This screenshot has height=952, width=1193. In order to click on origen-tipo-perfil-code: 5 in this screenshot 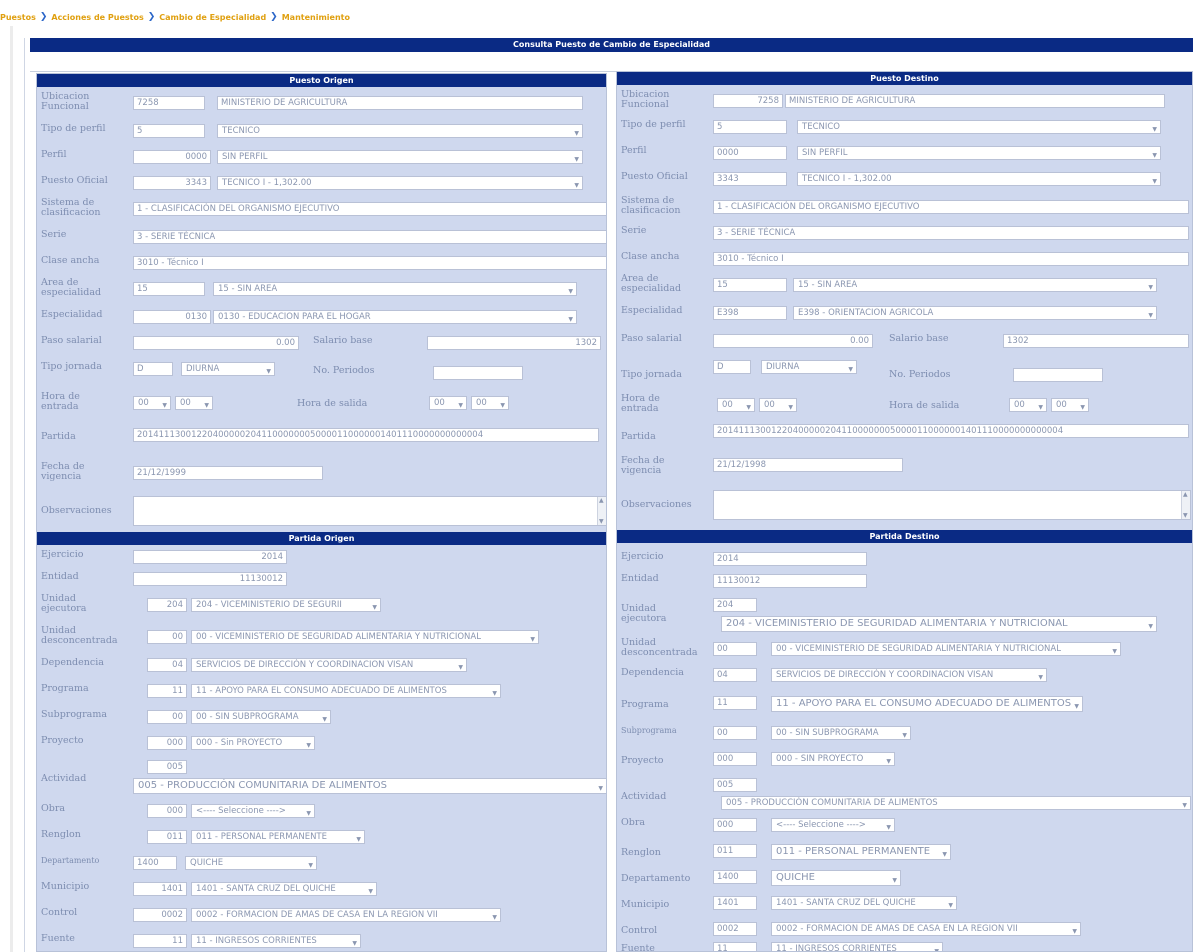, I will do `click(169, 131)`.